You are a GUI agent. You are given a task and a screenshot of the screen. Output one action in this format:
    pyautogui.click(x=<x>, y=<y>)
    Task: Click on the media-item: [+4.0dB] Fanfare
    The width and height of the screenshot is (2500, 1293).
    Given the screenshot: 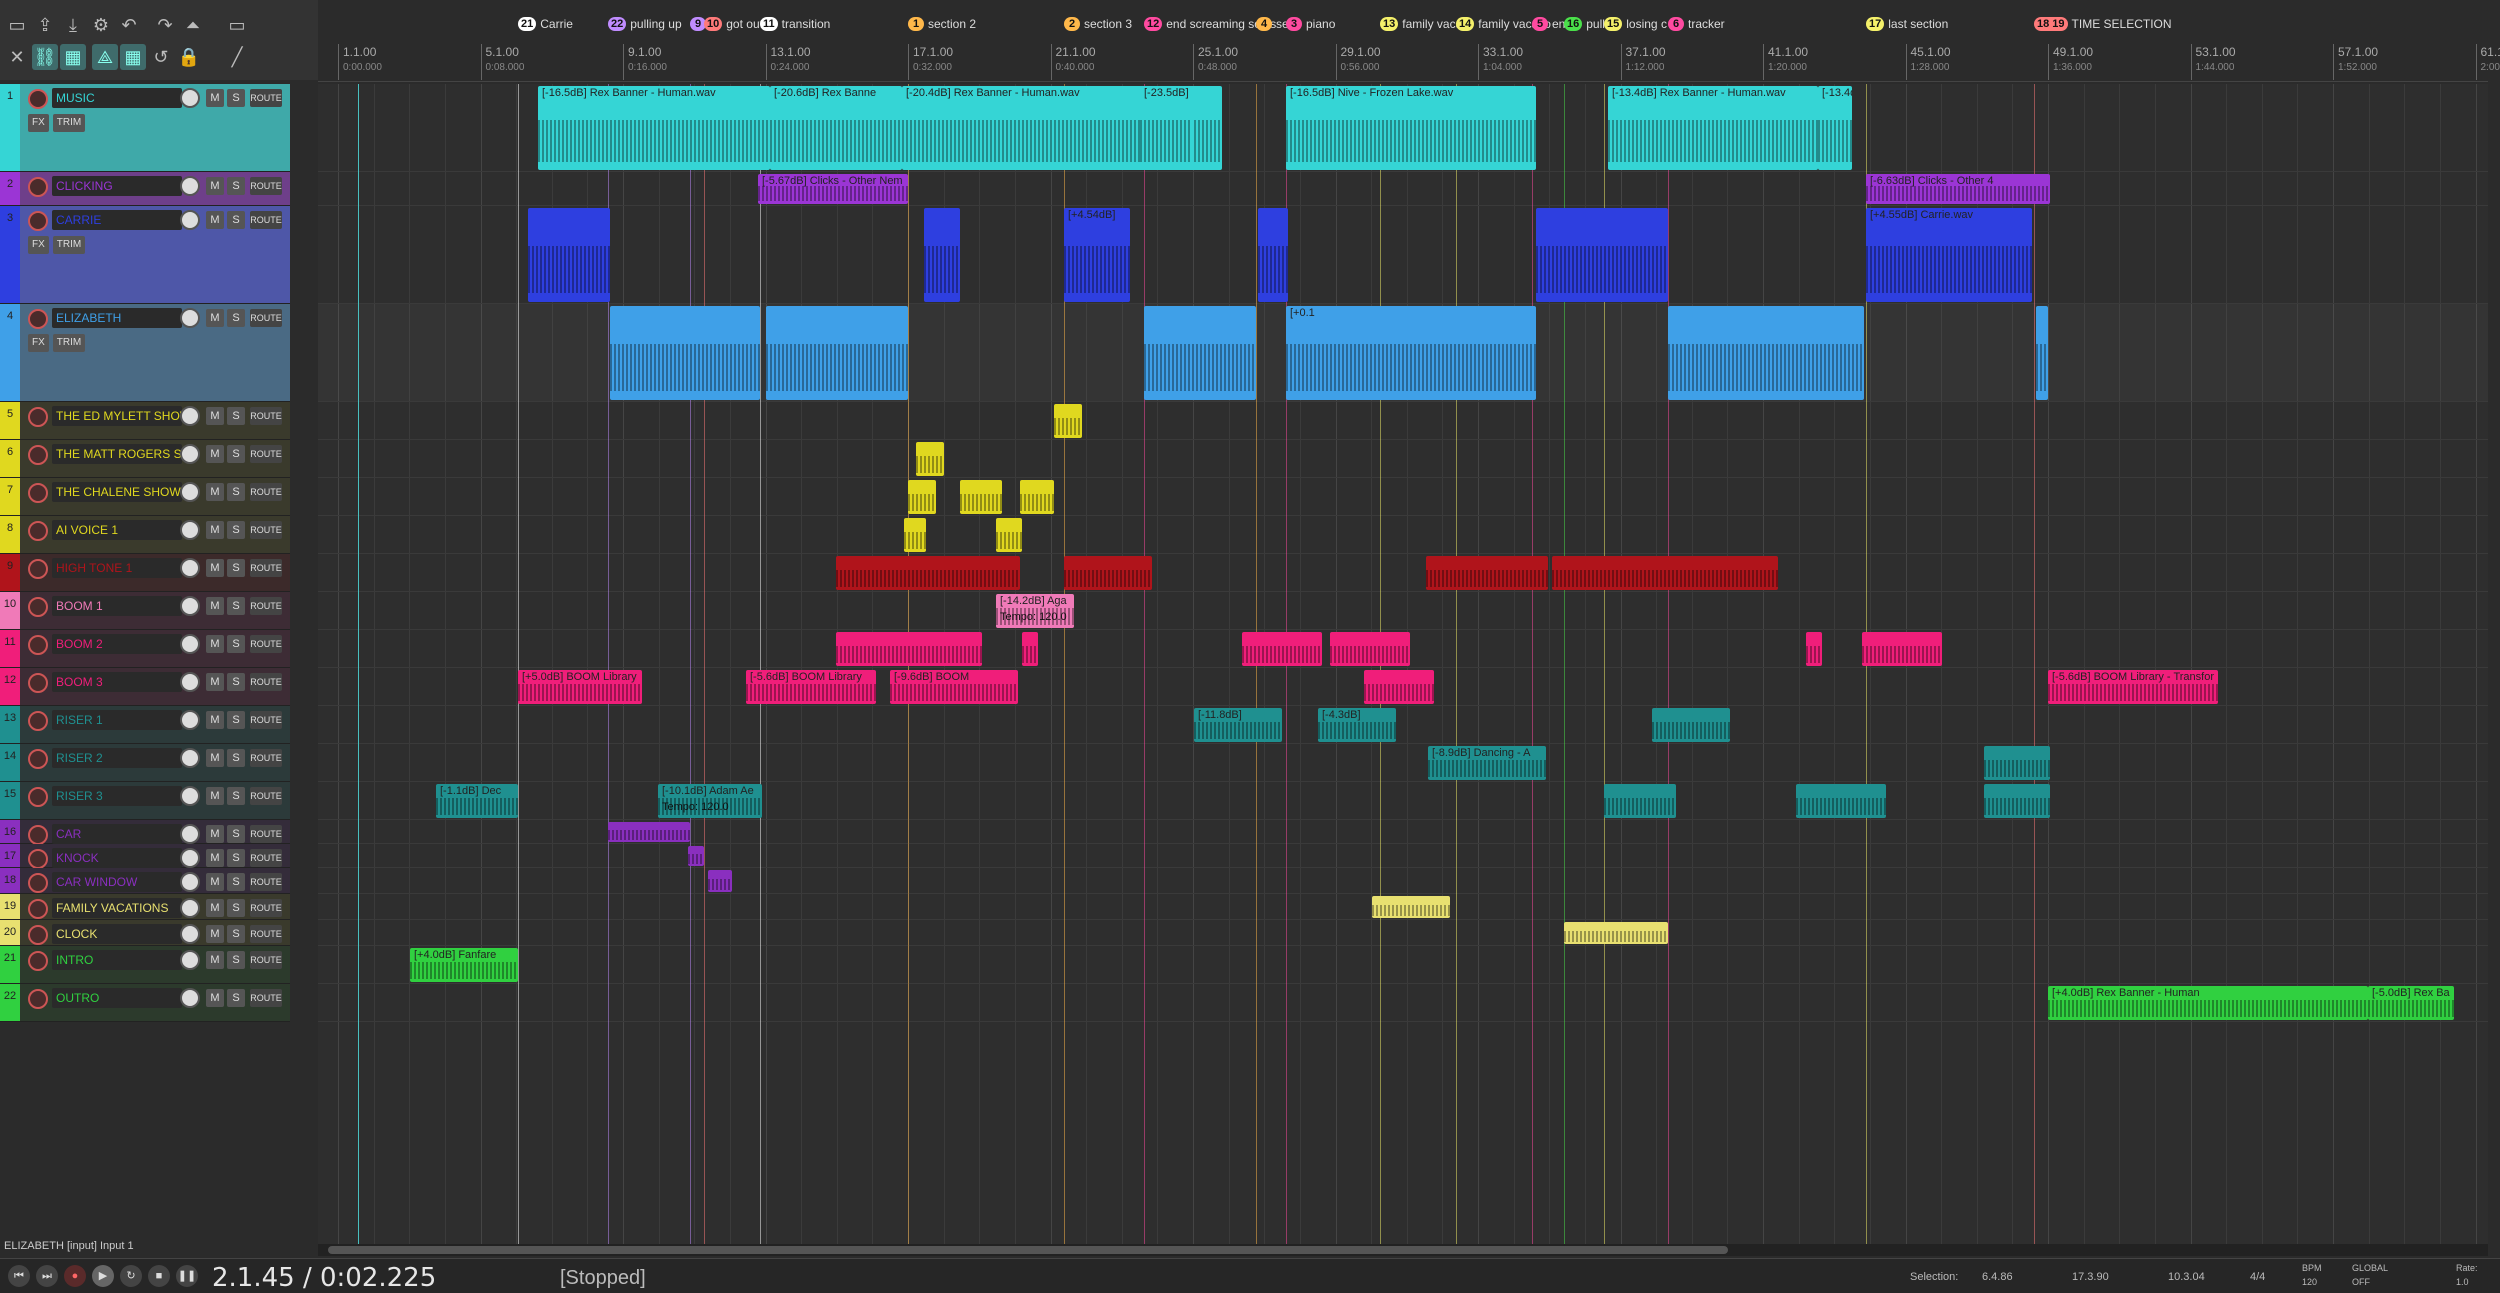 What is the action you would take?
    pyautogui.click(x=464, y=965)
    